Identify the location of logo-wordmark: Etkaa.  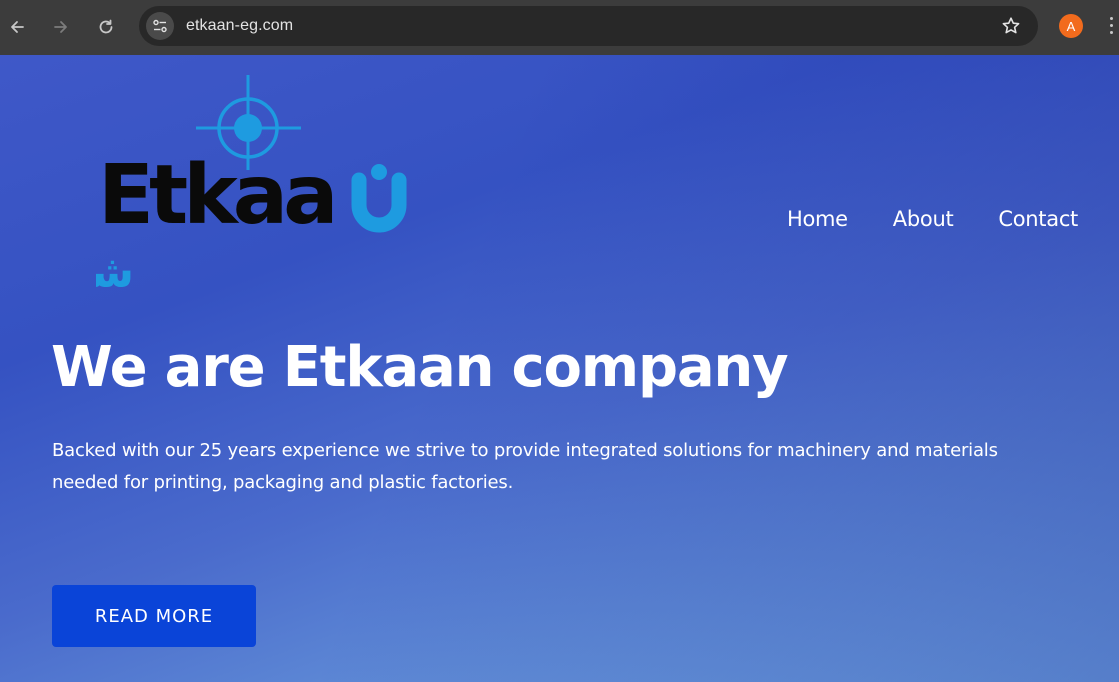
(252, 195).